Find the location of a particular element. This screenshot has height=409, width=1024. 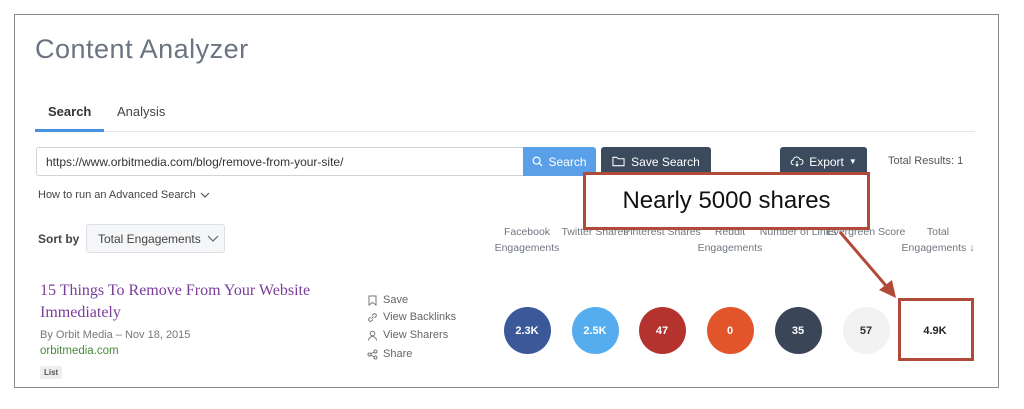

tab-search: Search is located at coordinates (69, 111).